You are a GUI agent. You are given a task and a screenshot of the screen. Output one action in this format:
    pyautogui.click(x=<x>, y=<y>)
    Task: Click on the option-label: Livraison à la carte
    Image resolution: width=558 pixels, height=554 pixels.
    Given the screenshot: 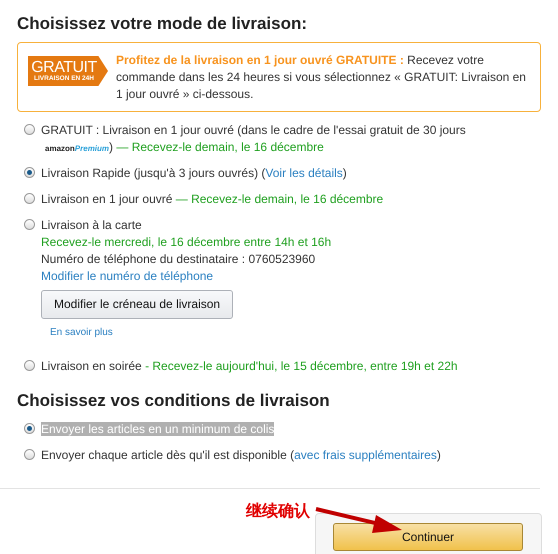 What is the action you would take?
    pyautogui.click(x=91, y=225)
    